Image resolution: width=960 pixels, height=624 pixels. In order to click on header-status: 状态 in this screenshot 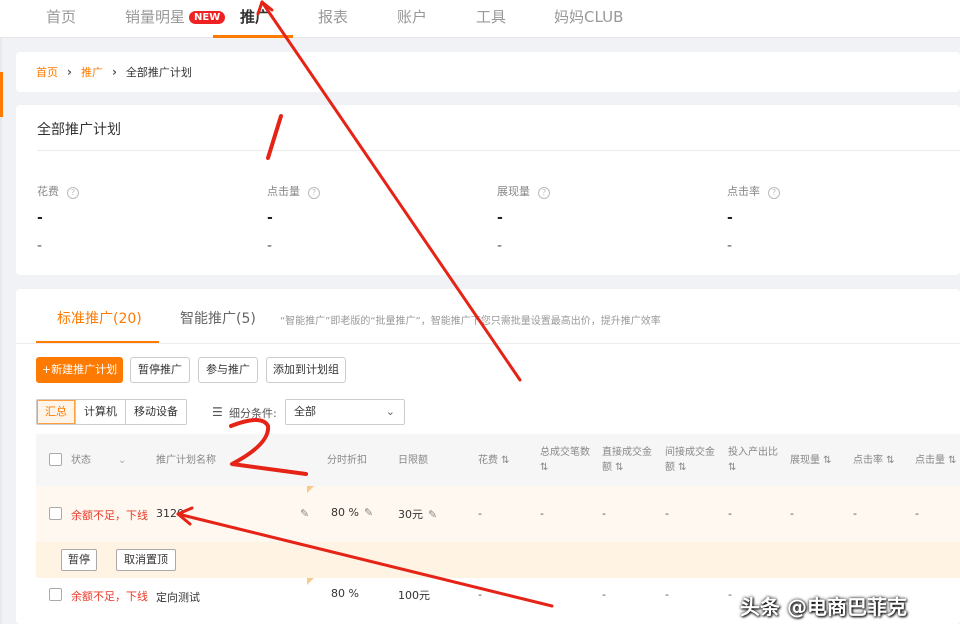, I will do `click(81, 460)`.